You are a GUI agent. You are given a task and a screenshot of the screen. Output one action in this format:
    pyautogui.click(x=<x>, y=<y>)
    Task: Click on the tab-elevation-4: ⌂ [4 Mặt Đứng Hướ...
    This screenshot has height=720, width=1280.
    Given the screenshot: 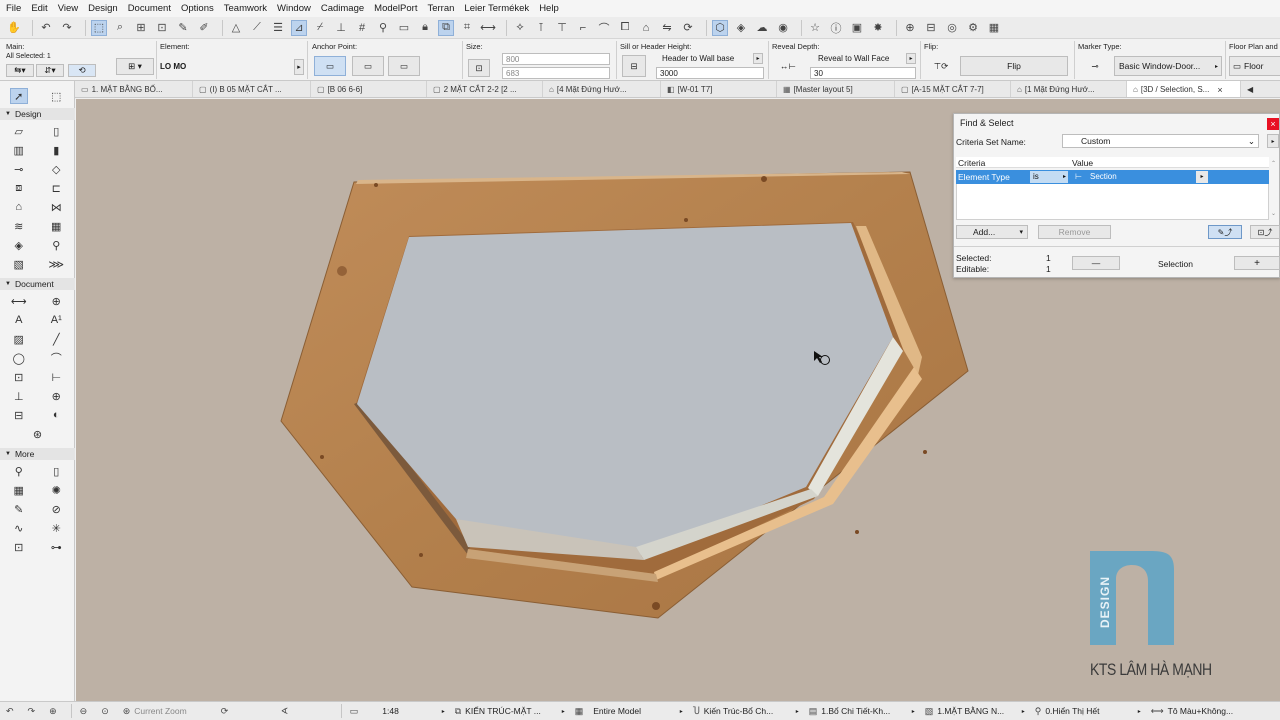 What is the action you would take?
    pyautogui.click(x=602, y=89)
    